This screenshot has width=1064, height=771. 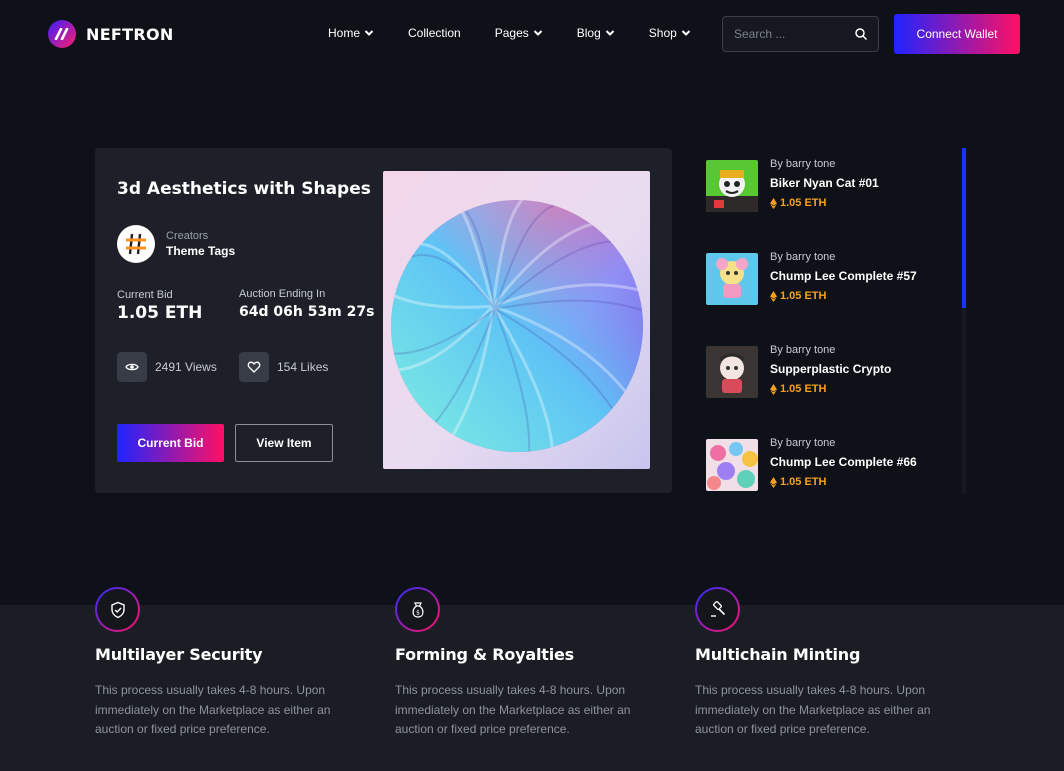 I want to click on nav-item-blog: Blog, so click(x=596, y=33).